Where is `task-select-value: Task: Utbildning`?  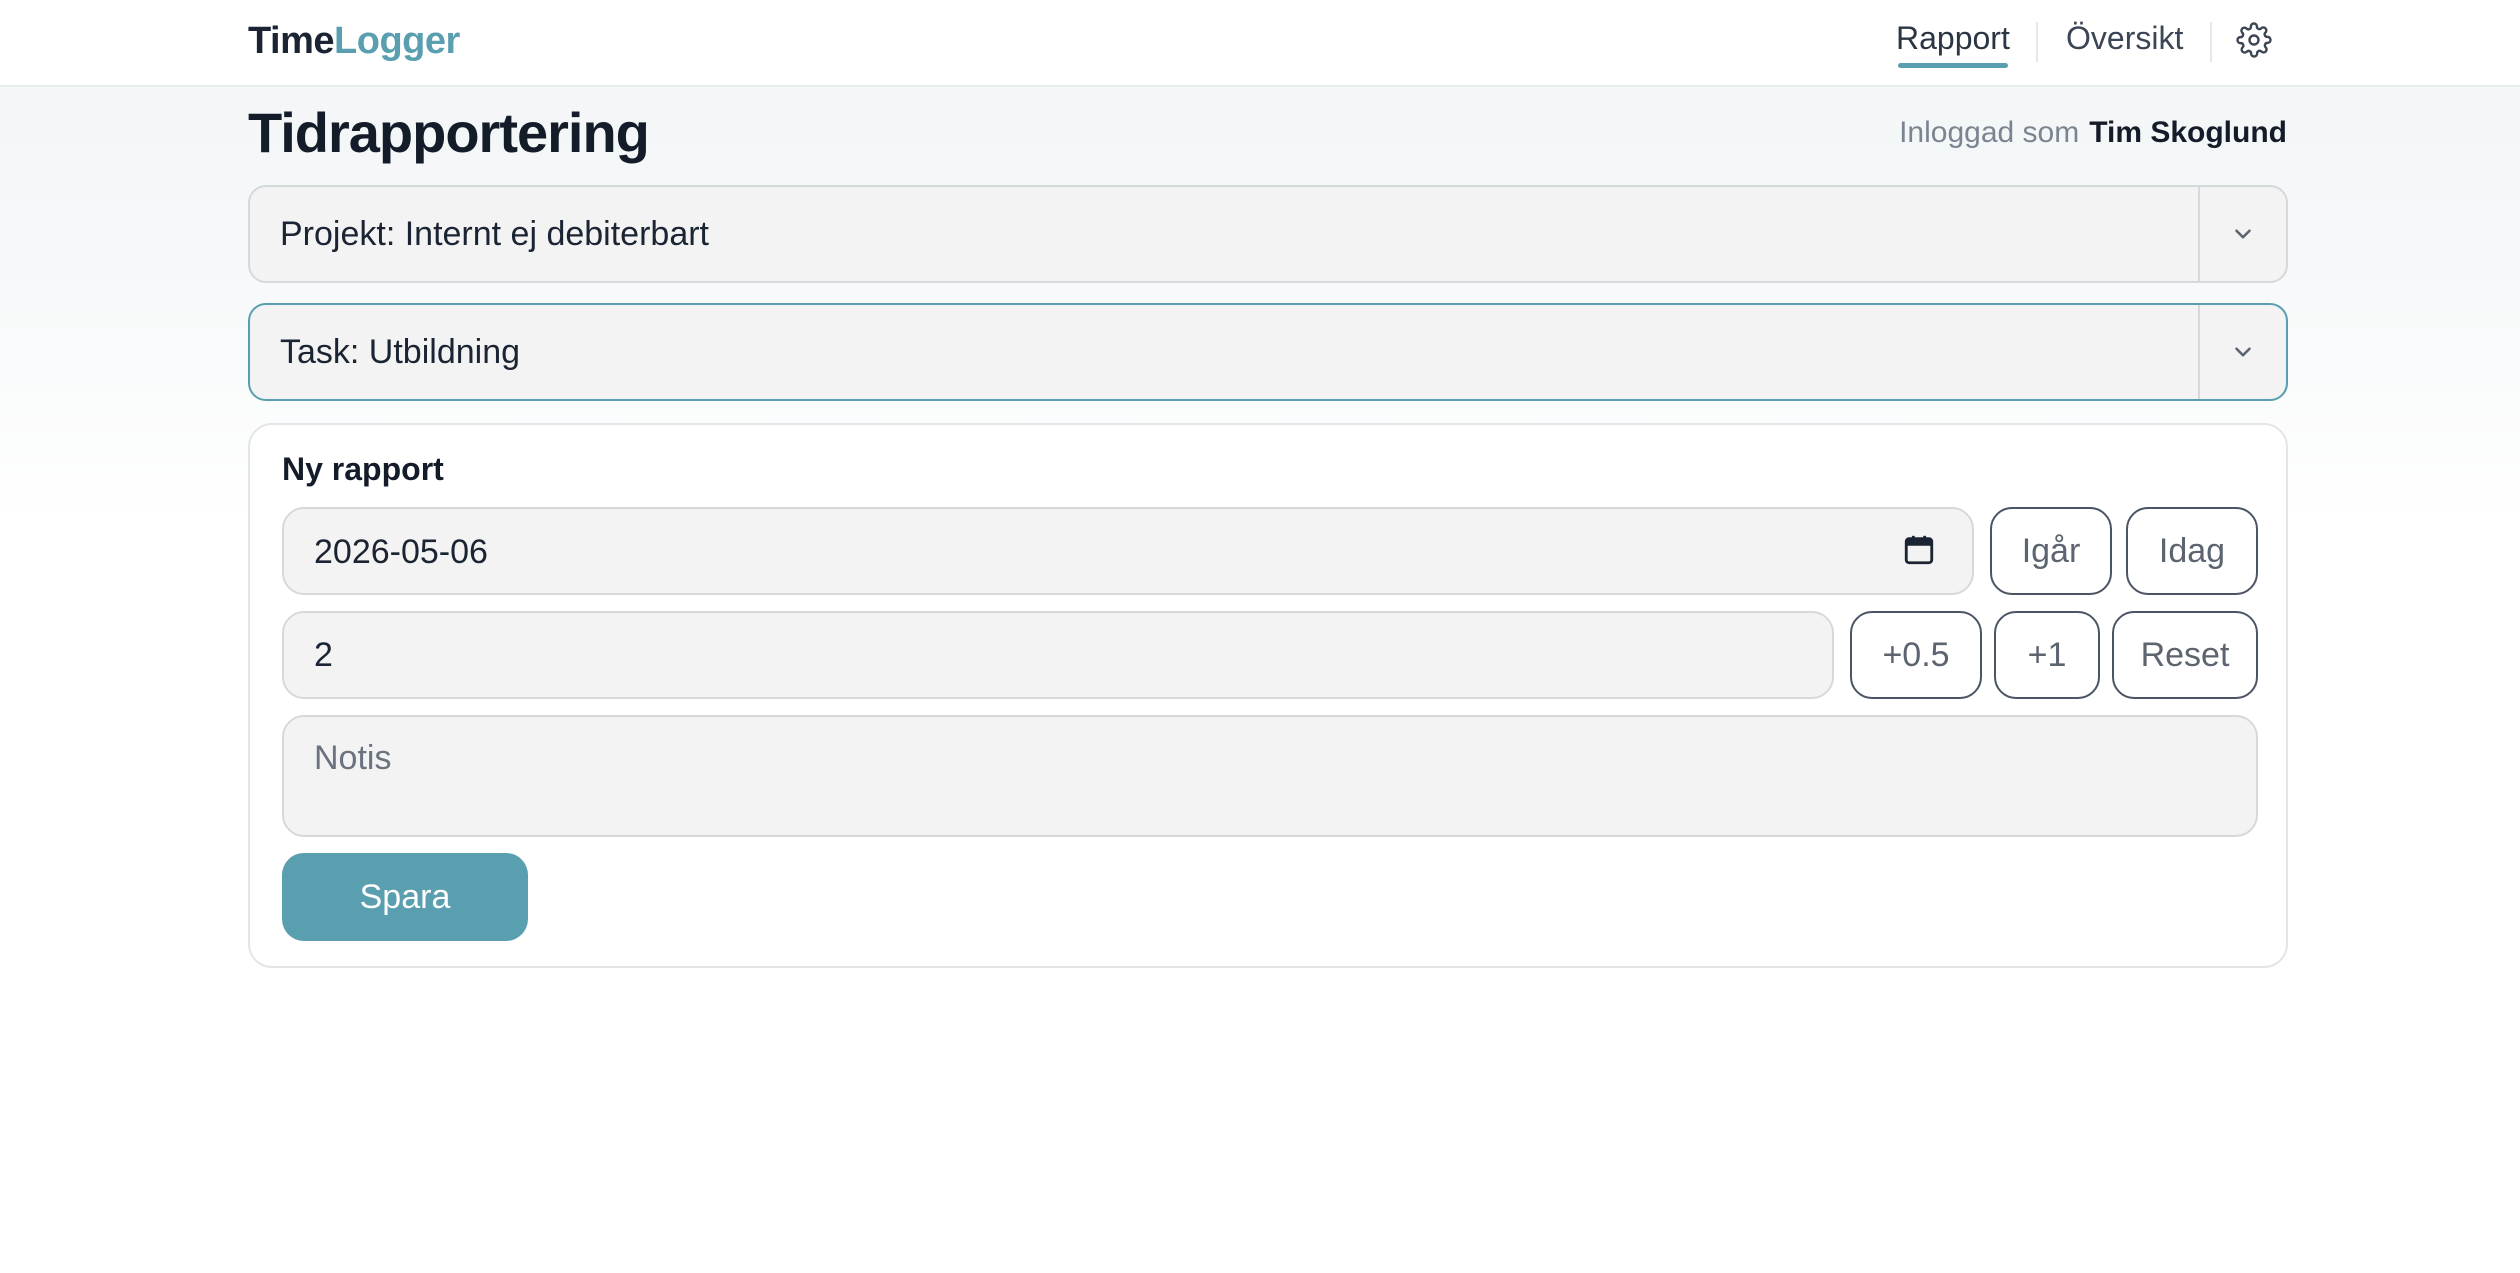 task-select-value: Task: Utbildning is located at coordinates (400, 352).